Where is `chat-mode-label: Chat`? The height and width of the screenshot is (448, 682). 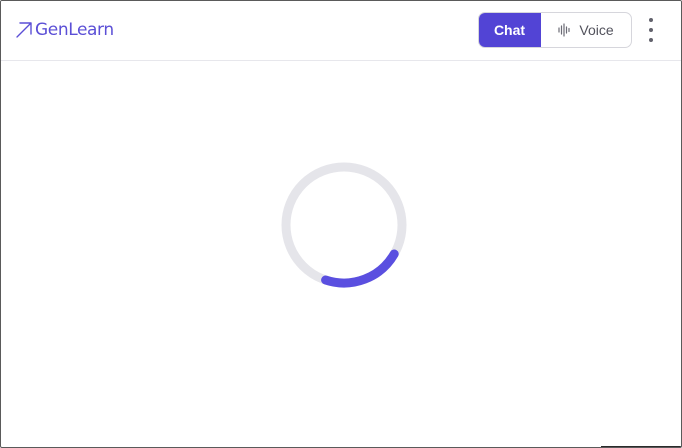
chat-mode-label: Chat is located at coordinates (509, 30).